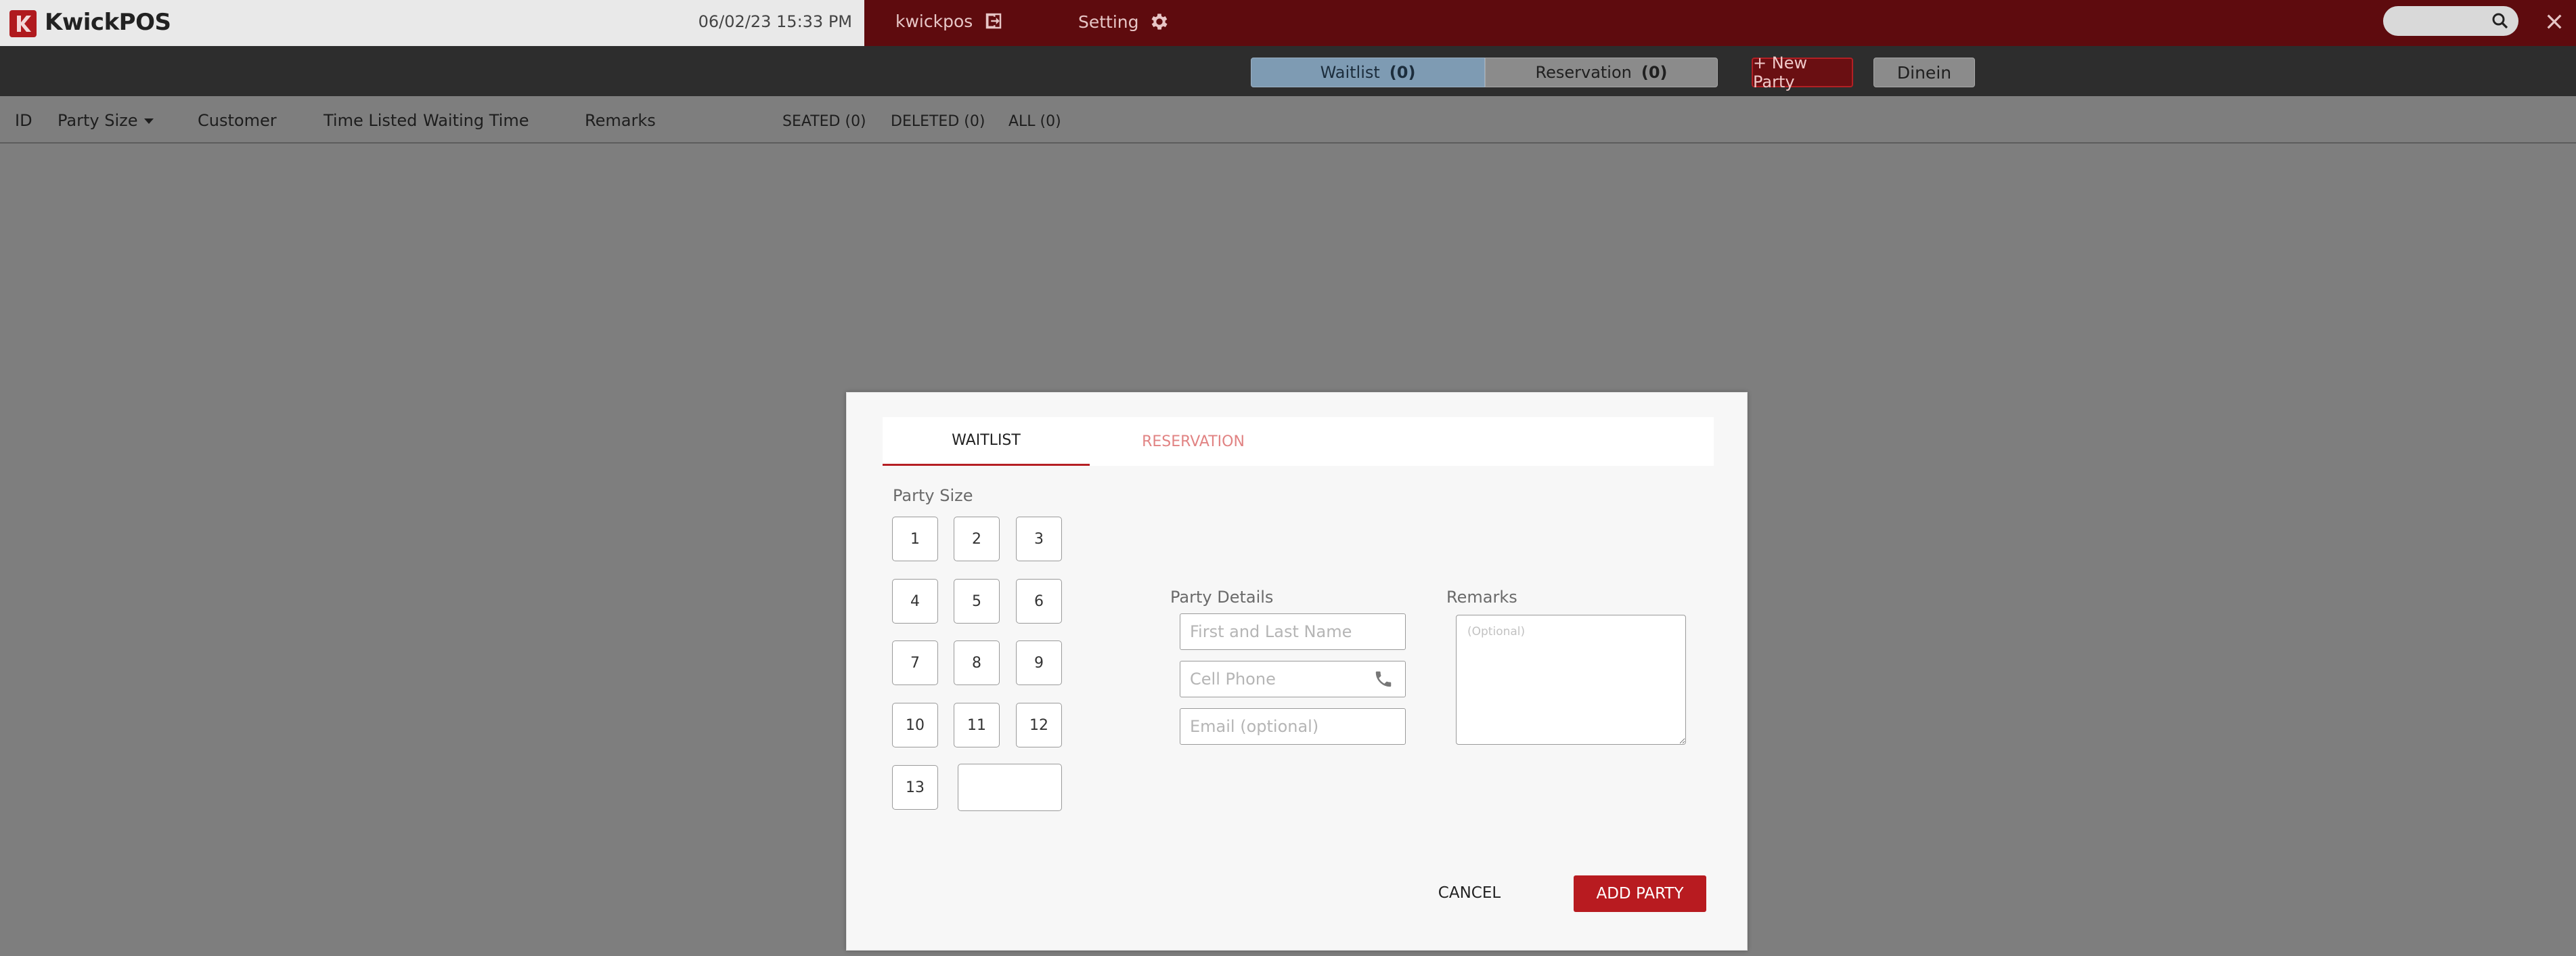  I want to click on dialog-tabs: WAITLIST RESERVATION, so click(1298, 441).